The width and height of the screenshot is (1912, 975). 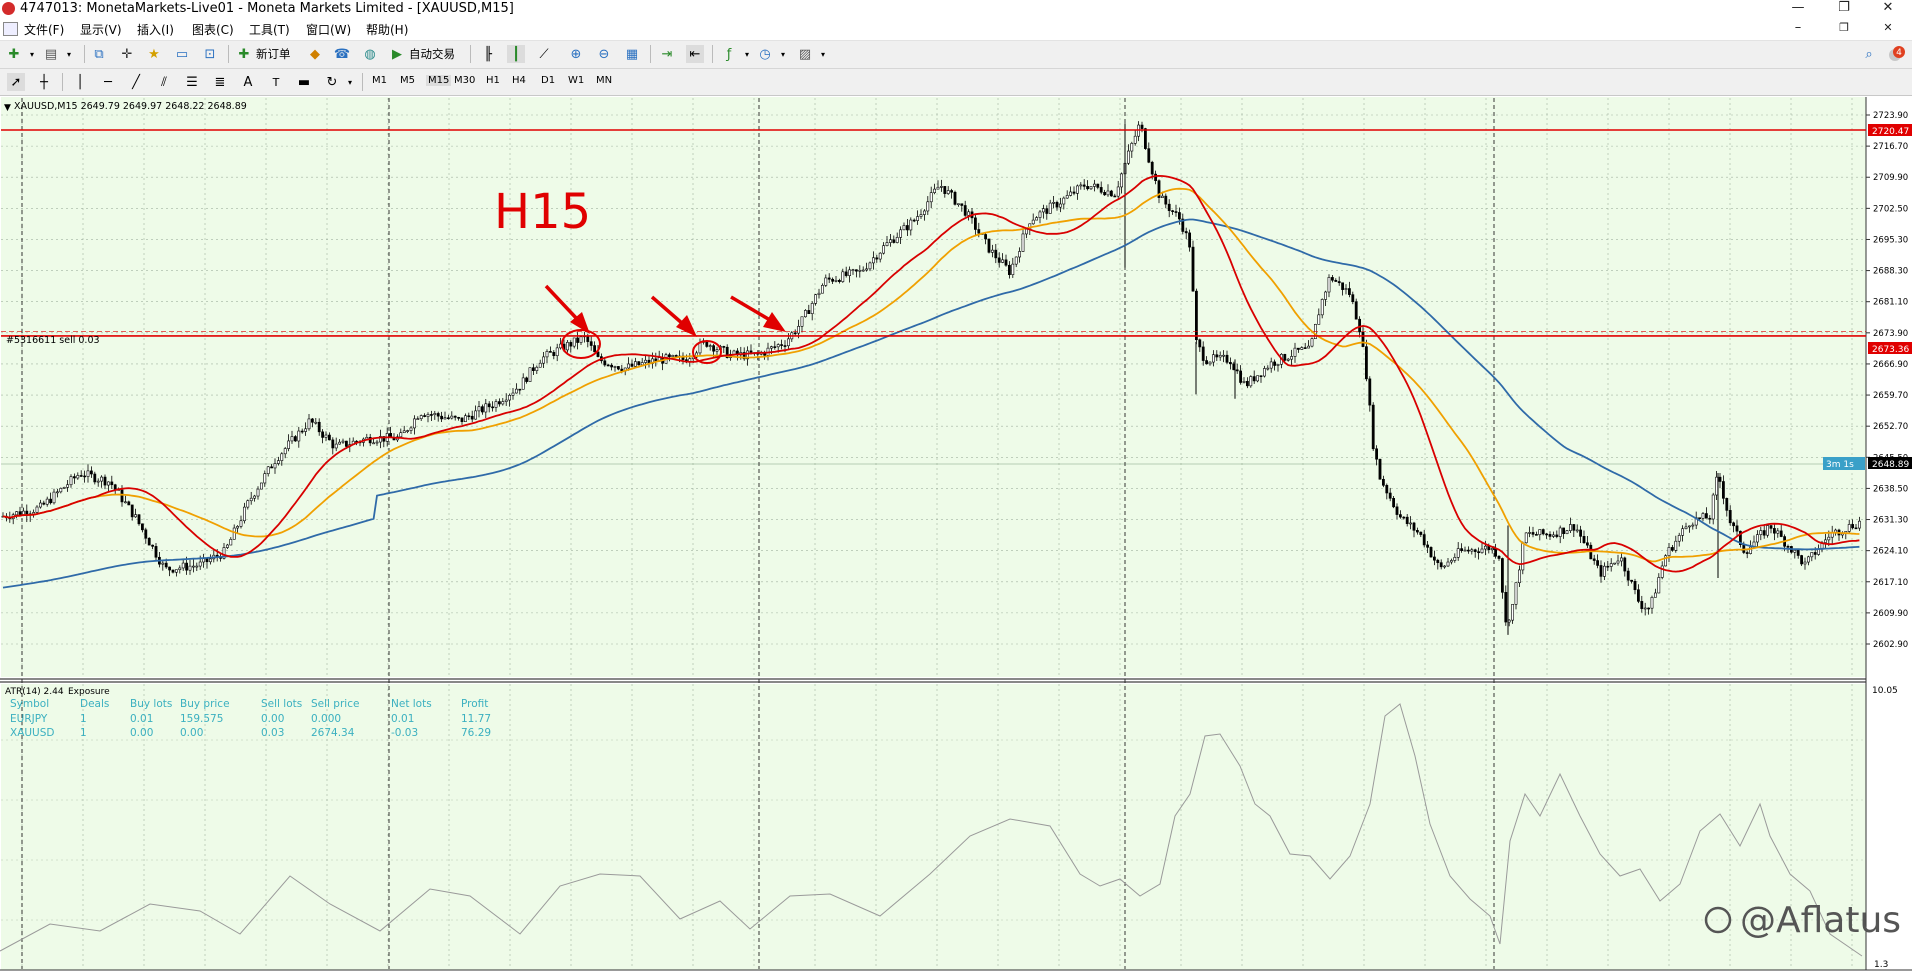 What do you see at coordinates (1885, 691) in the screenshot?
I see `indicator-axis-max: 10.05` at bounding box center [1885, 691].